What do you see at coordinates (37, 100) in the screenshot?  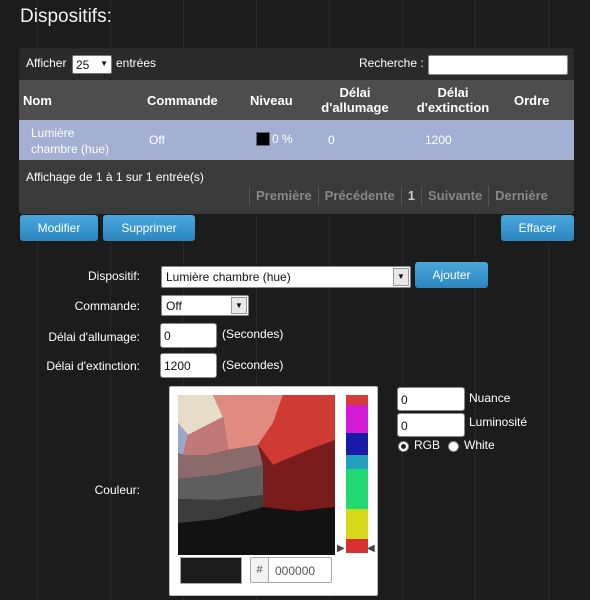 I see `col-name: Nom` at bounding box center [37, 100].